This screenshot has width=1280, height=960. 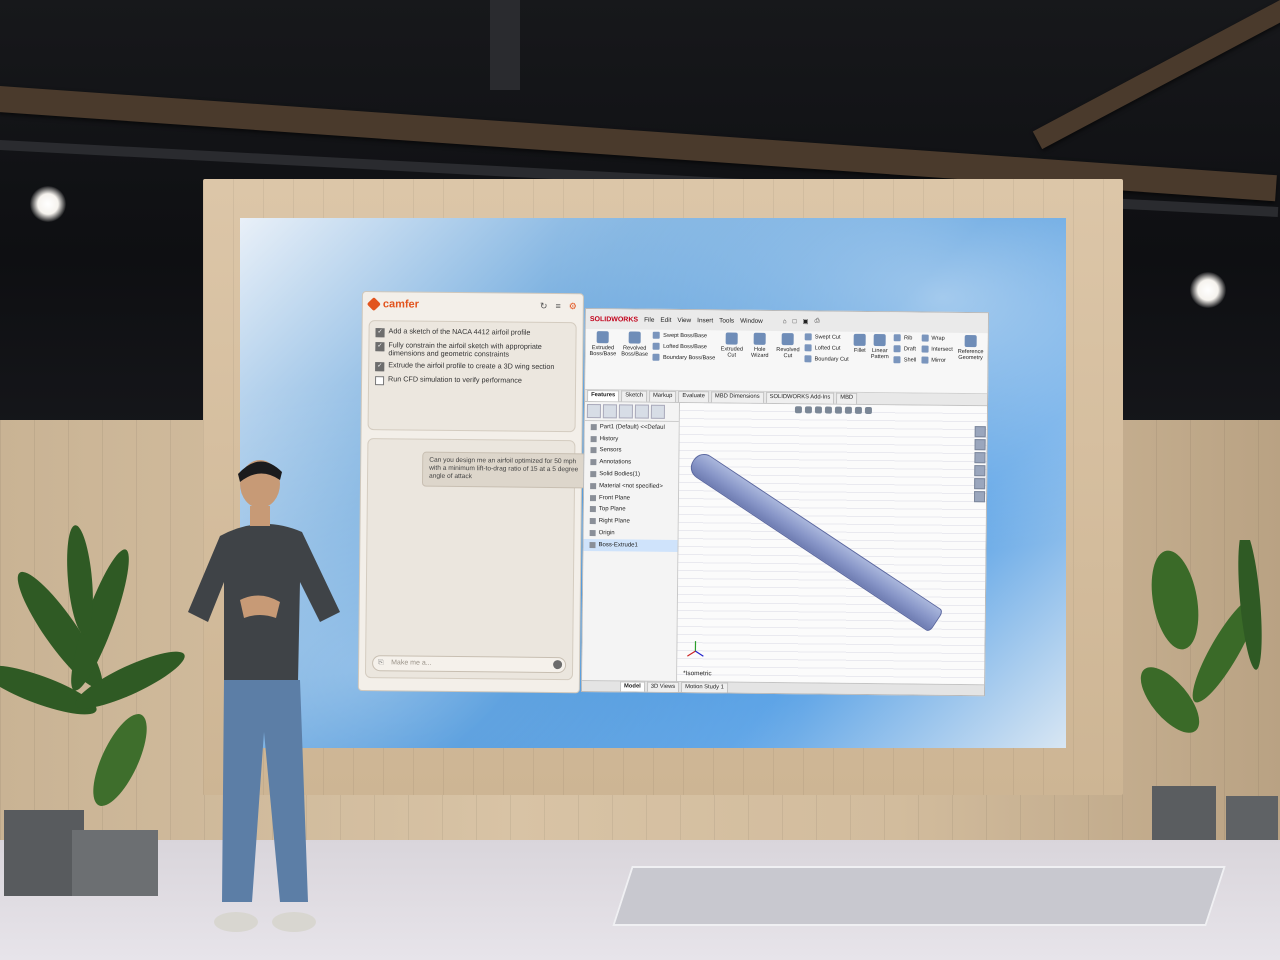 I want to click on fillet-icon, so click(x=860, y=339).